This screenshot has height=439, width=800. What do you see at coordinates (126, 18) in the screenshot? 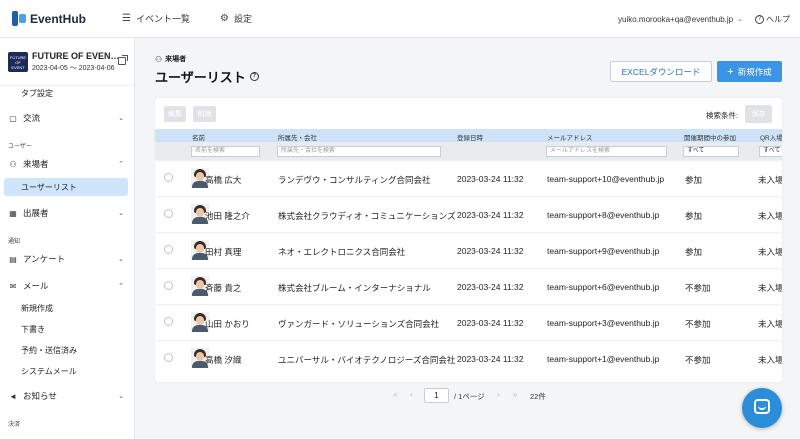
I see `list-icon: ☰` at bounding box center [126, 18].